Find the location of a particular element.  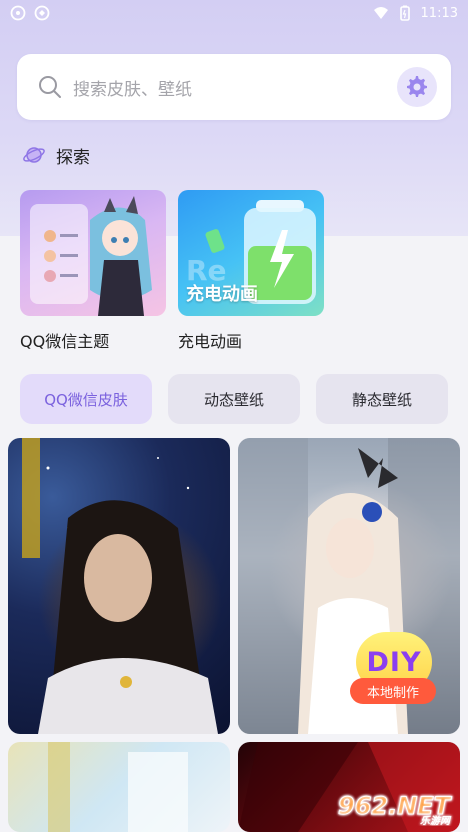

charging-animation-thumbnail: Re 充电动画 is located at coordinates (251, 253).